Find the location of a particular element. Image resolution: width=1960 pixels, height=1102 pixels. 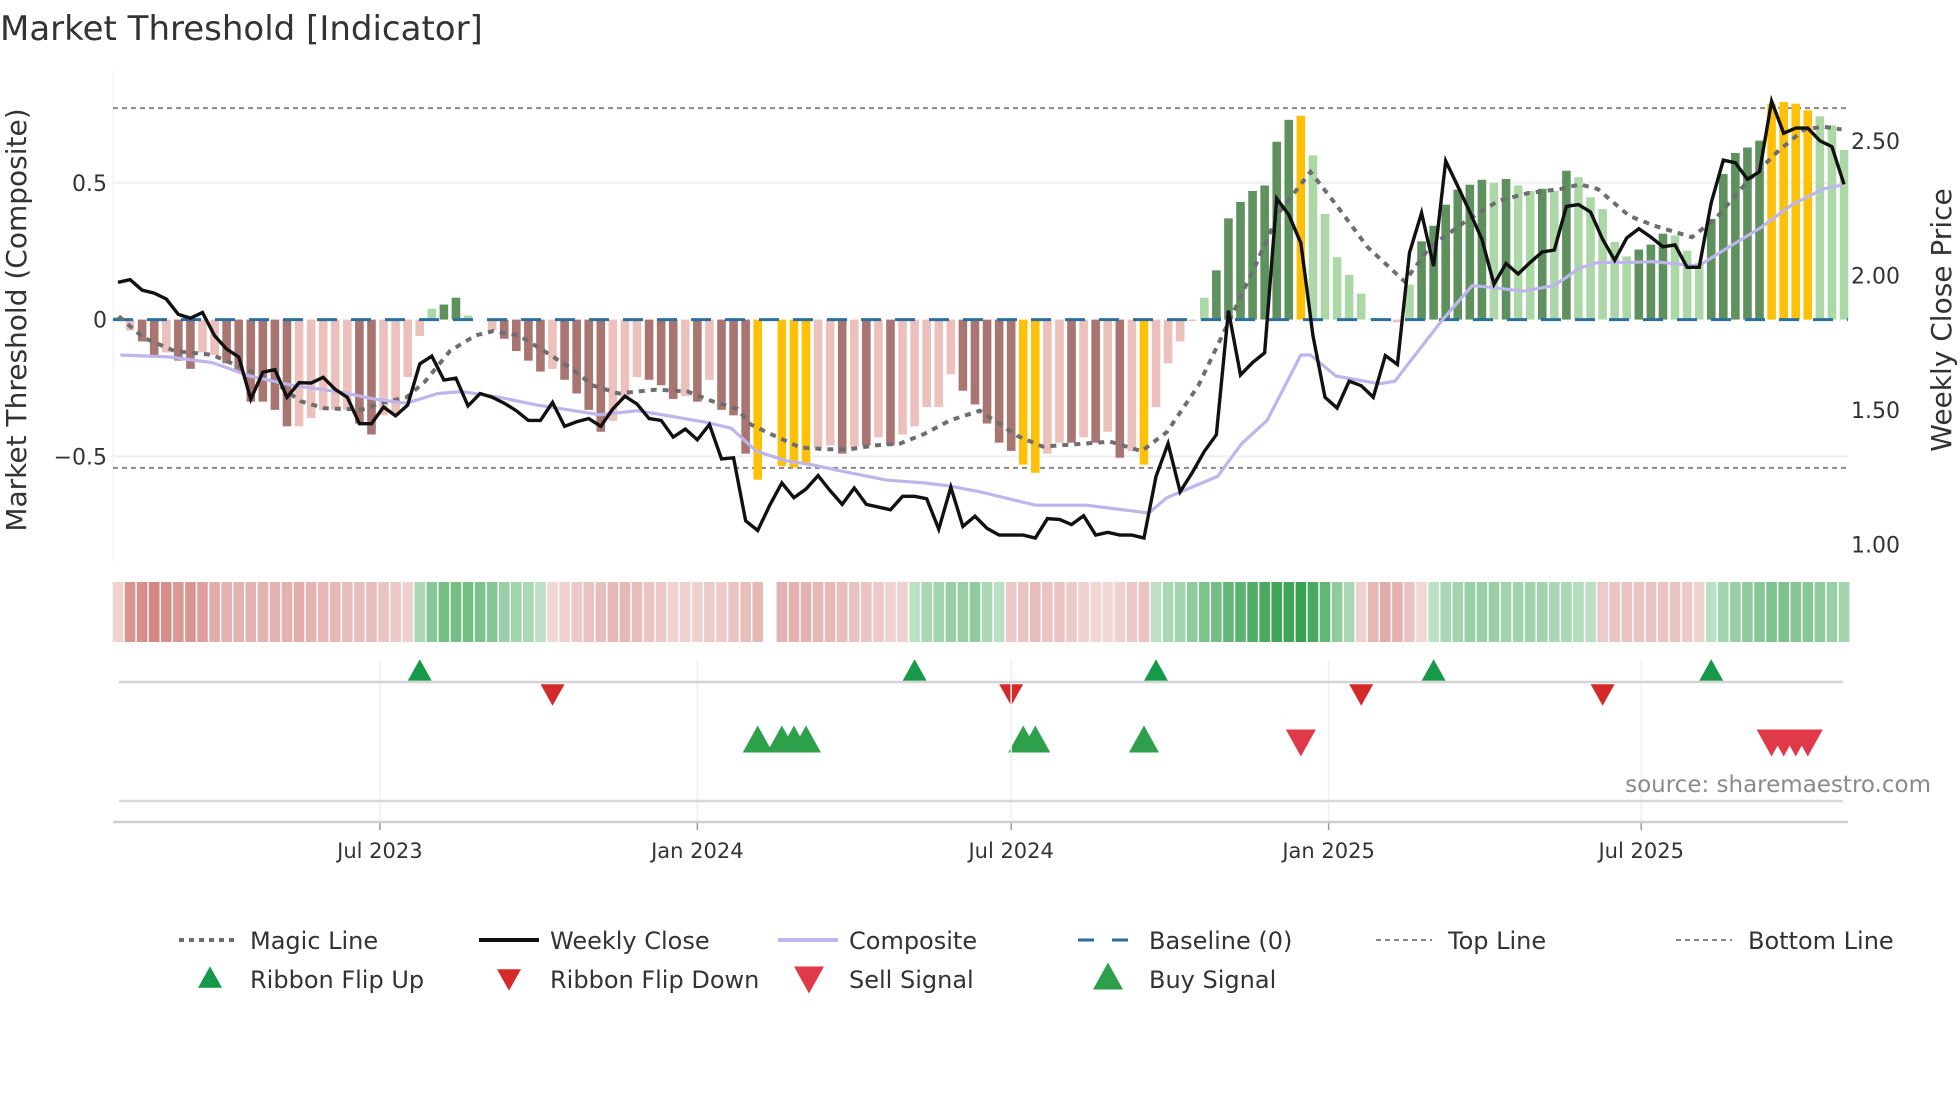

right-tick-label: 1.00 is located at coordinates (1875, 546).